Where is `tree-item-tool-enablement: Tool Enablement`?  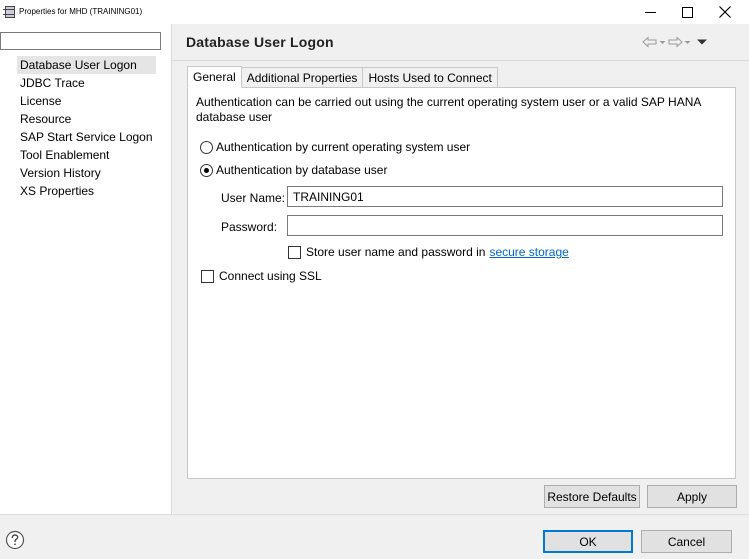 tree-item-tool-enablement: Tool Enablement is located at coordinates (86, 155).